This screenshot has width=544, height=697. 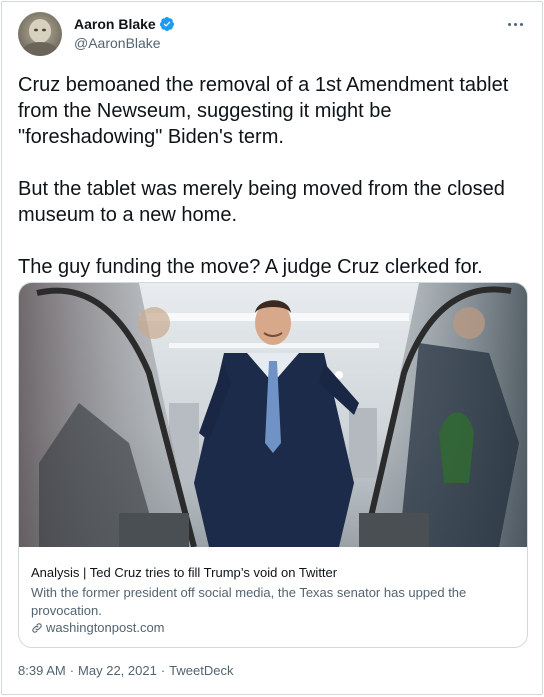 What do you see at coordinates (117, 670) in the screenshot?
I see `tweet-date-link: May 22, 2021` at bounding box center [117, 670].